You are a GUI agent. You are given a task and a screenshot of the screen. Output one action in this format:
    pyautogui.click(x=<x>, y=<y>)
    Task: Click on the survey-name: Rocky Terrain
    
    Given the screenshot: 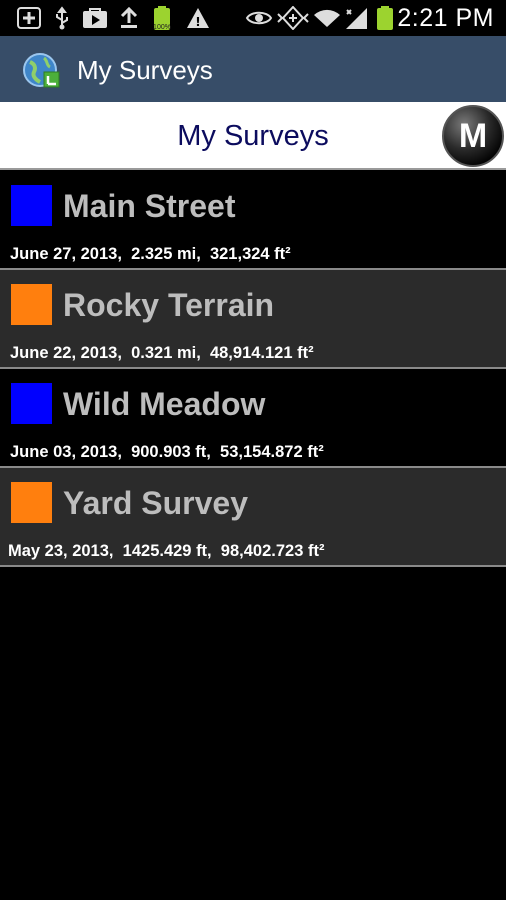 What is the action you would take?
    pyautogui.click(x=169, y=305)
    